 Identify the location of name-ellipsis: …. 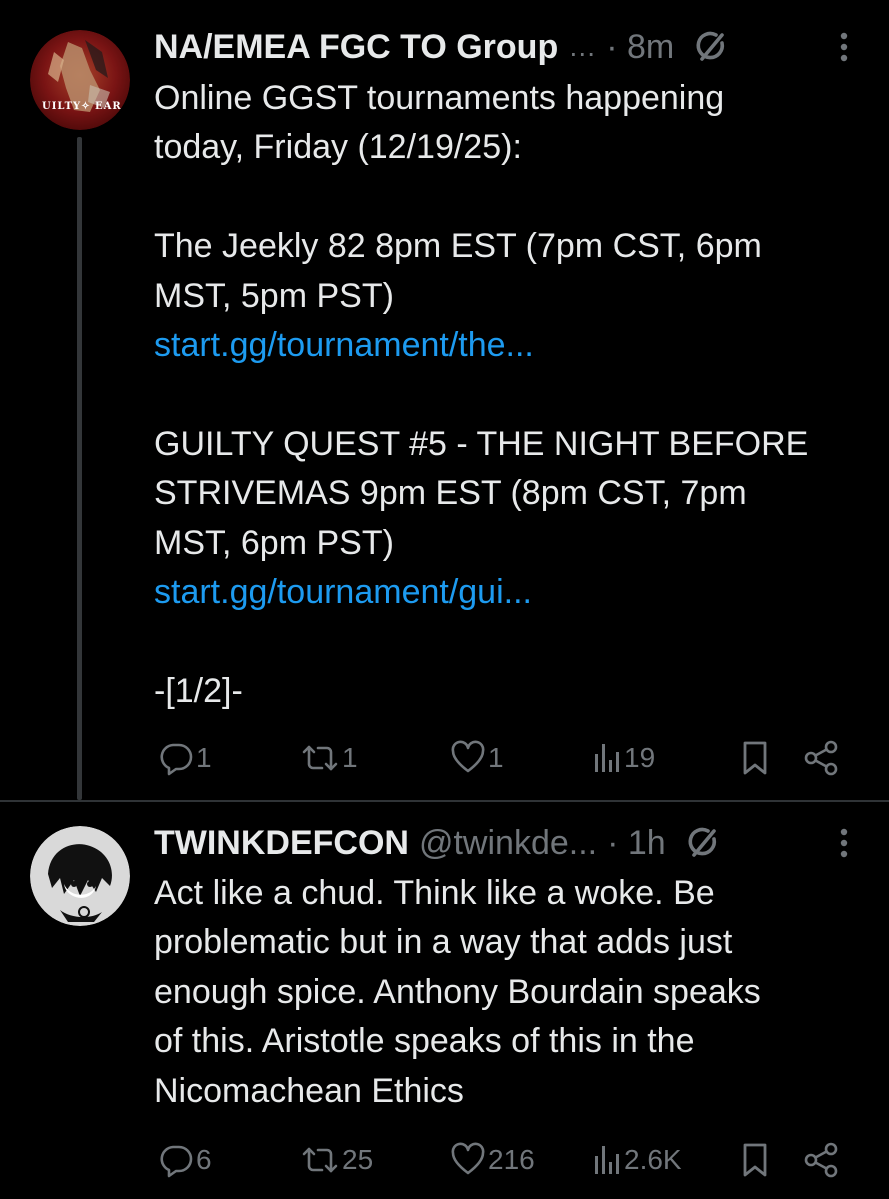
(582, 46).